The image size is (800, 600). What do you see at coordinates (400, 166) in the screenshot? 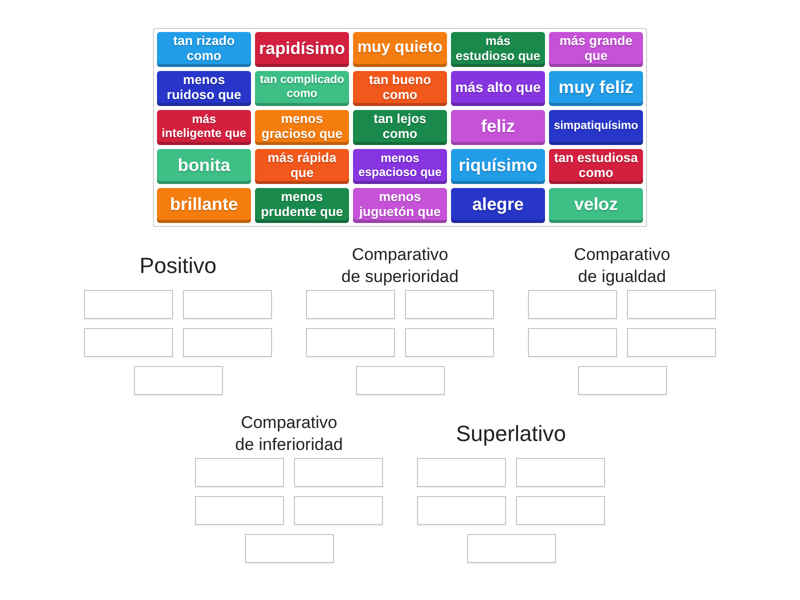
I see `word-tile: menos espacioso que` at bounding box center [400, 166].